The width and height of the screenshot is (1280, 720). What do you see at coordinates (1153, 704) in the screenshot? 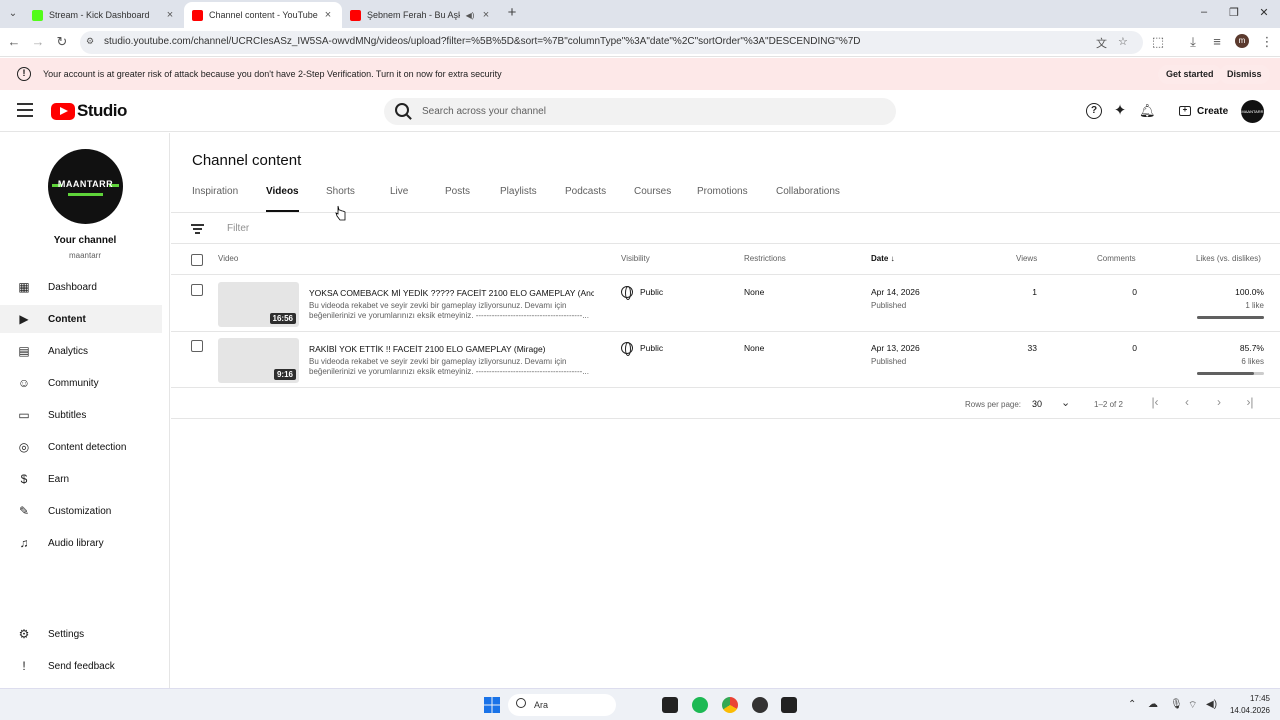
I see `tray-app-icon: ☁` at bounding box center [1153, 704].